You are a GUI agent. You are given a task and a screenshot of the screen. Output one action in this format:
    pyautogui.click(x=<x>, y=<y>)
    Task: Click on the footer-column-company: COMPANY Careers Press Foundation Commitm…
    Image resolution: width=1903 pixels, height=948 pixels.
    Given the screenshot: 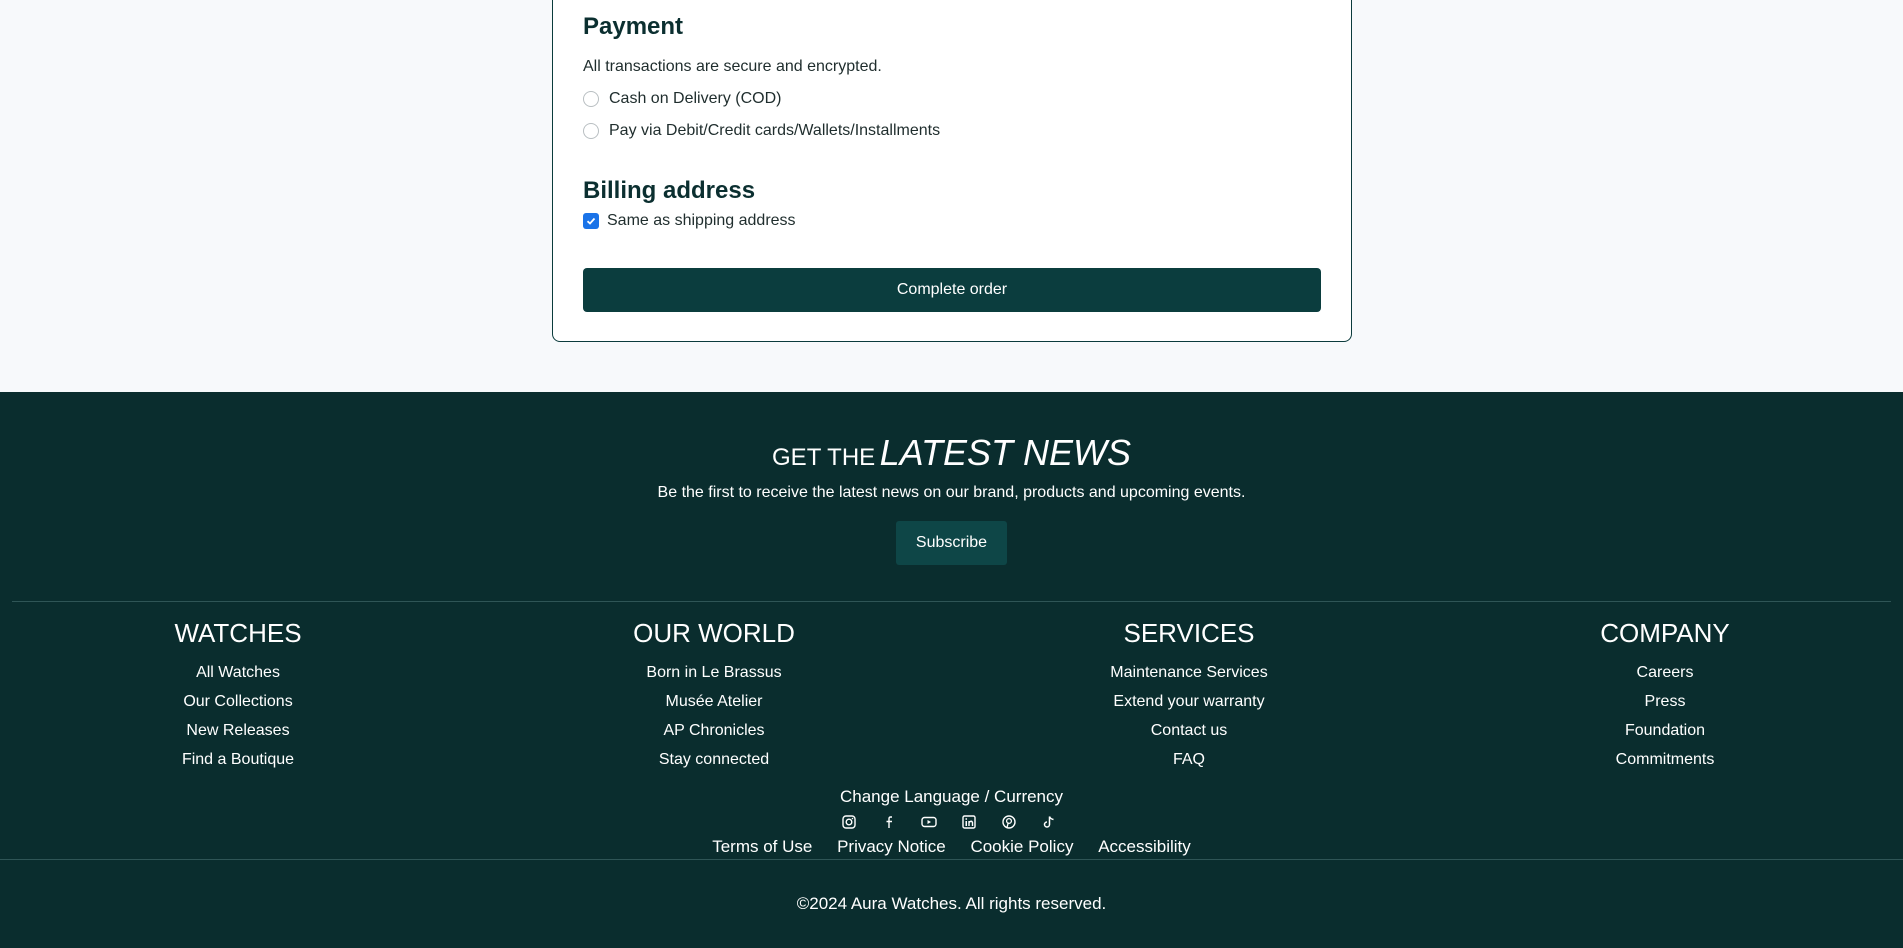 What is the action you would take?
    pyautogui.click(x=1665, y=696)
    